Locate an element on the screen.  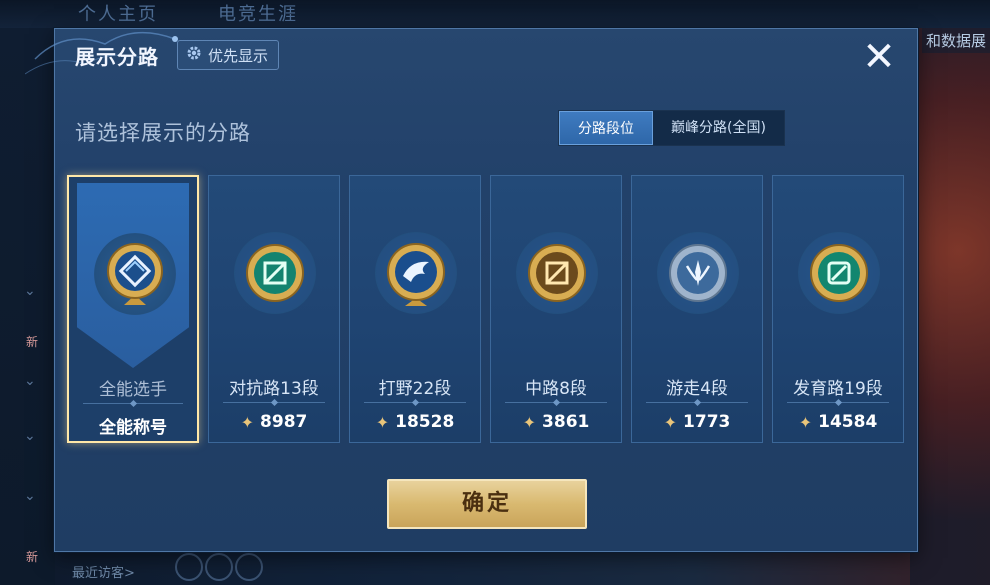
lane-card-roam: 游走4段 ✦ 1773 is located at coordinates (697, 309).